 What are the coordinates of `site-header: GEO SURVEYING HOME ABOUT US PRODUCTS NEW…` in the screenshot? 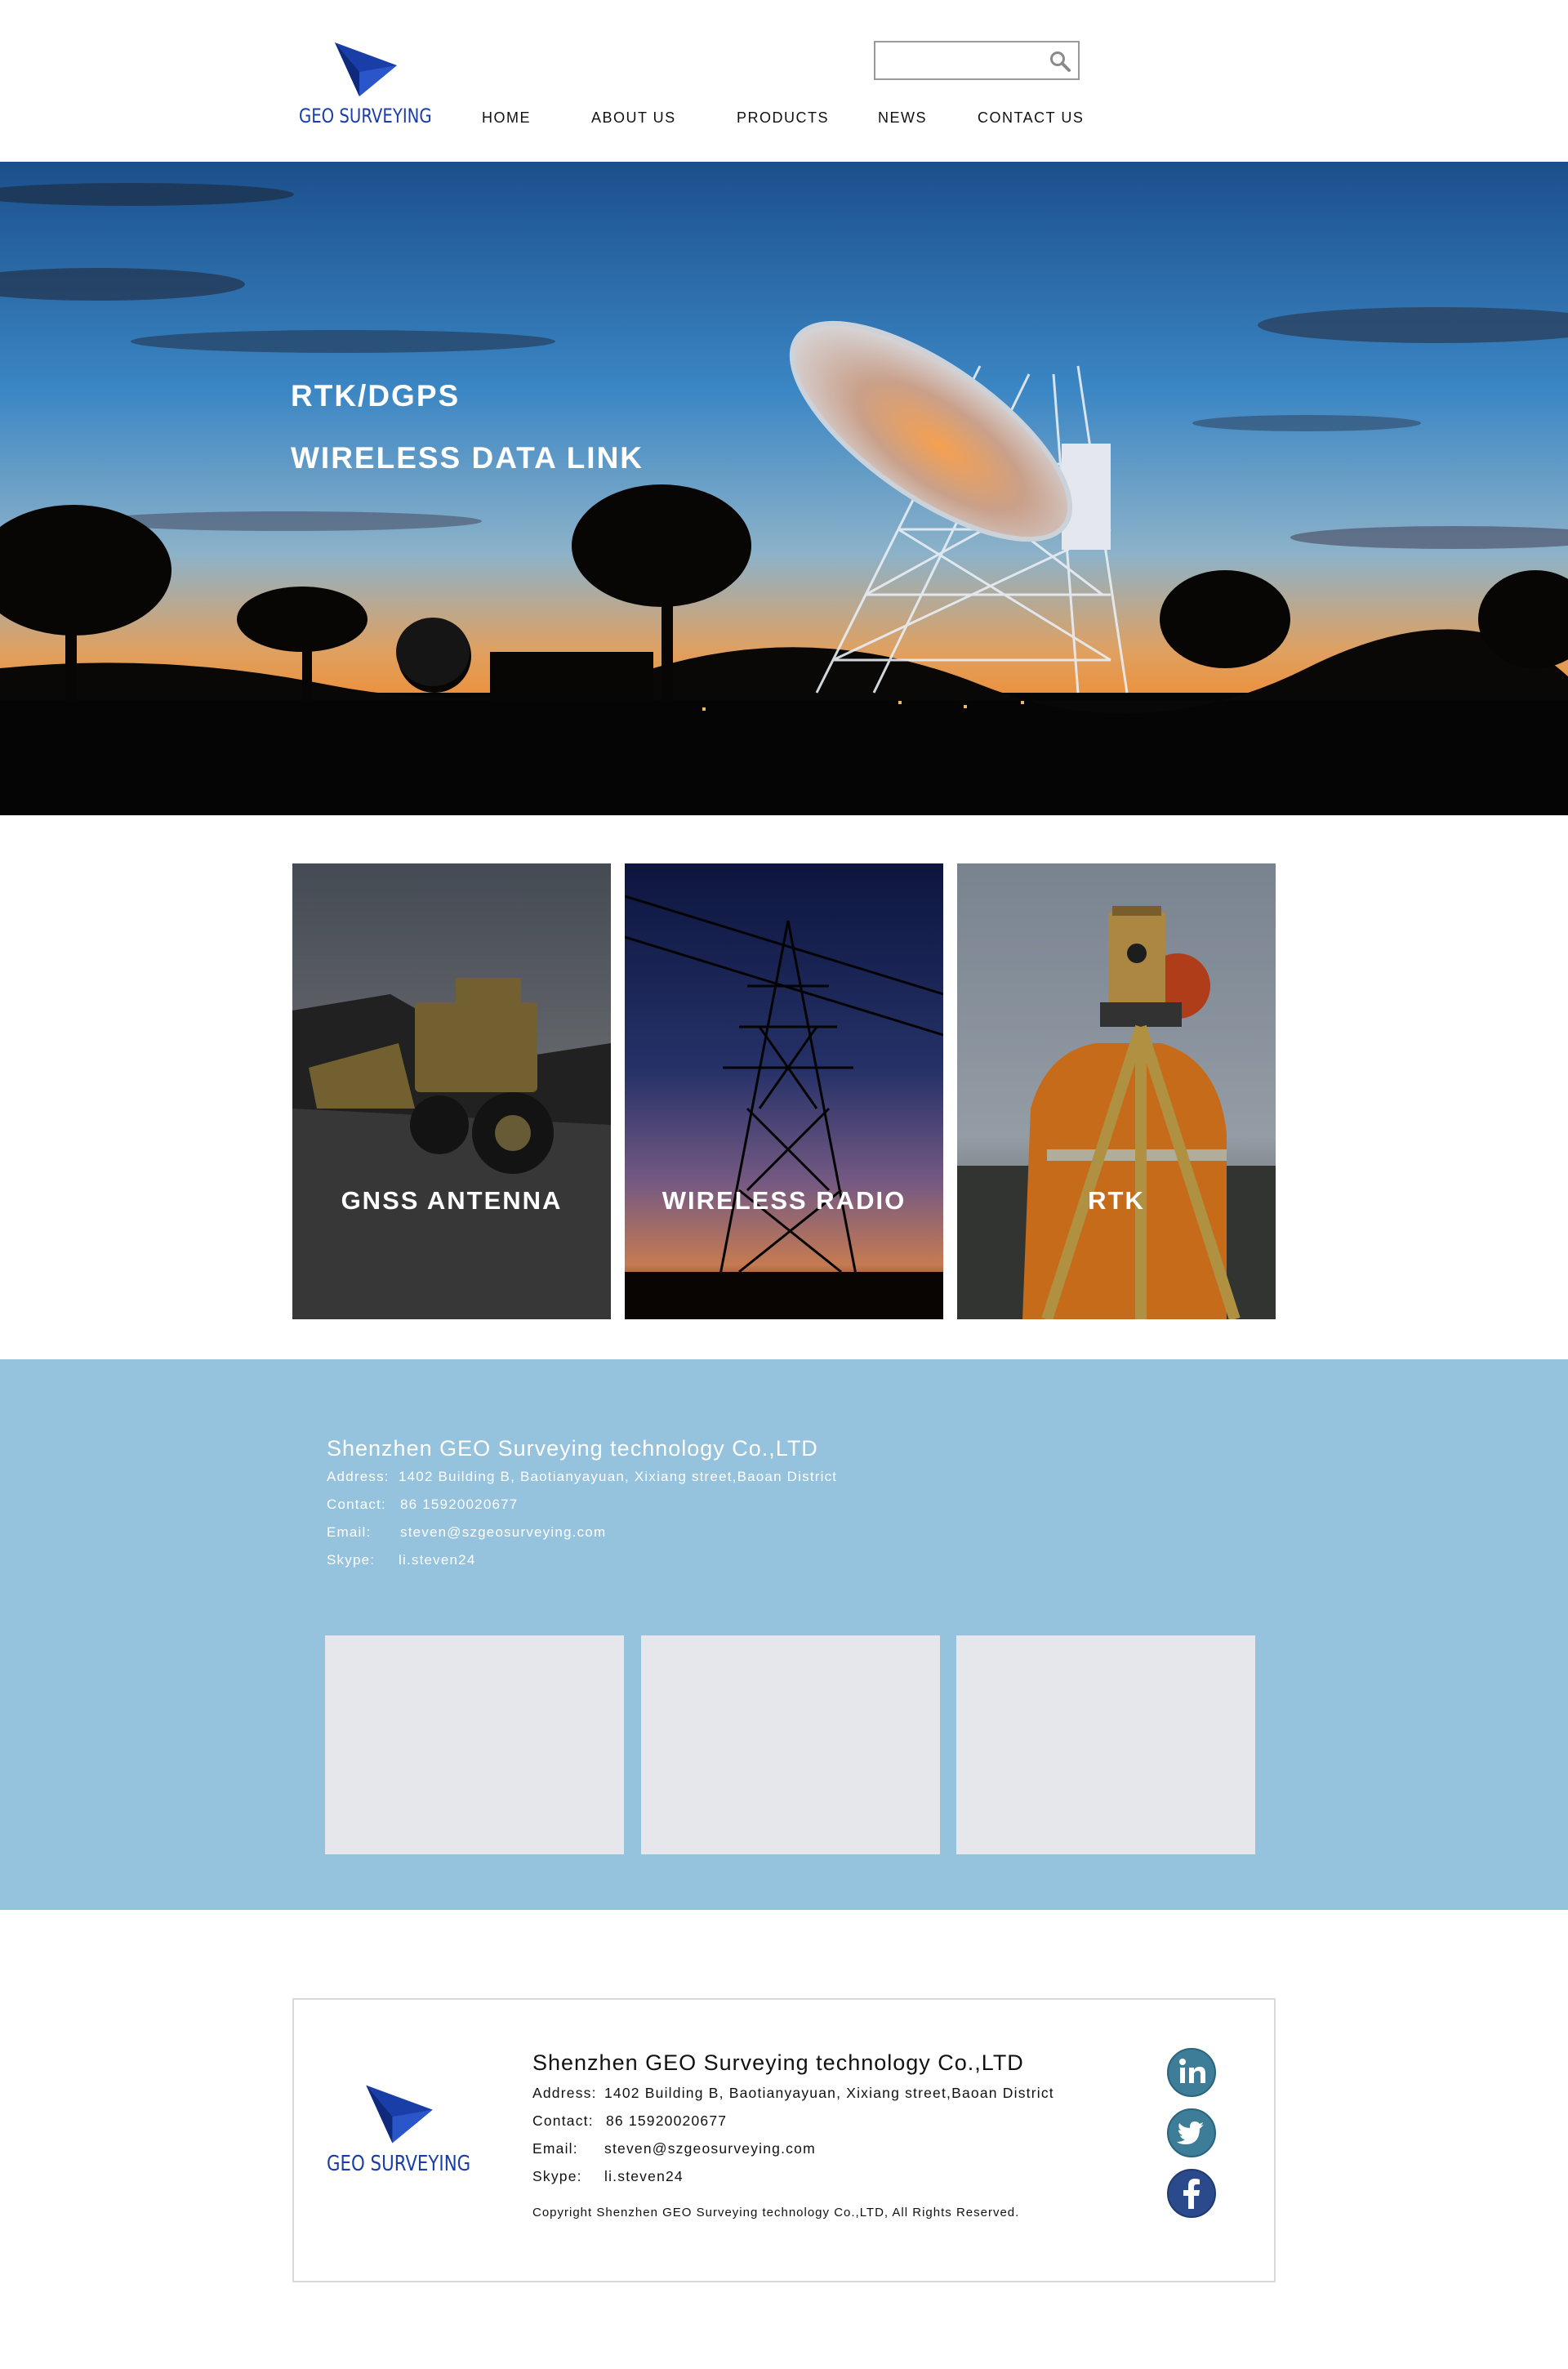 It's located at (784, 81).